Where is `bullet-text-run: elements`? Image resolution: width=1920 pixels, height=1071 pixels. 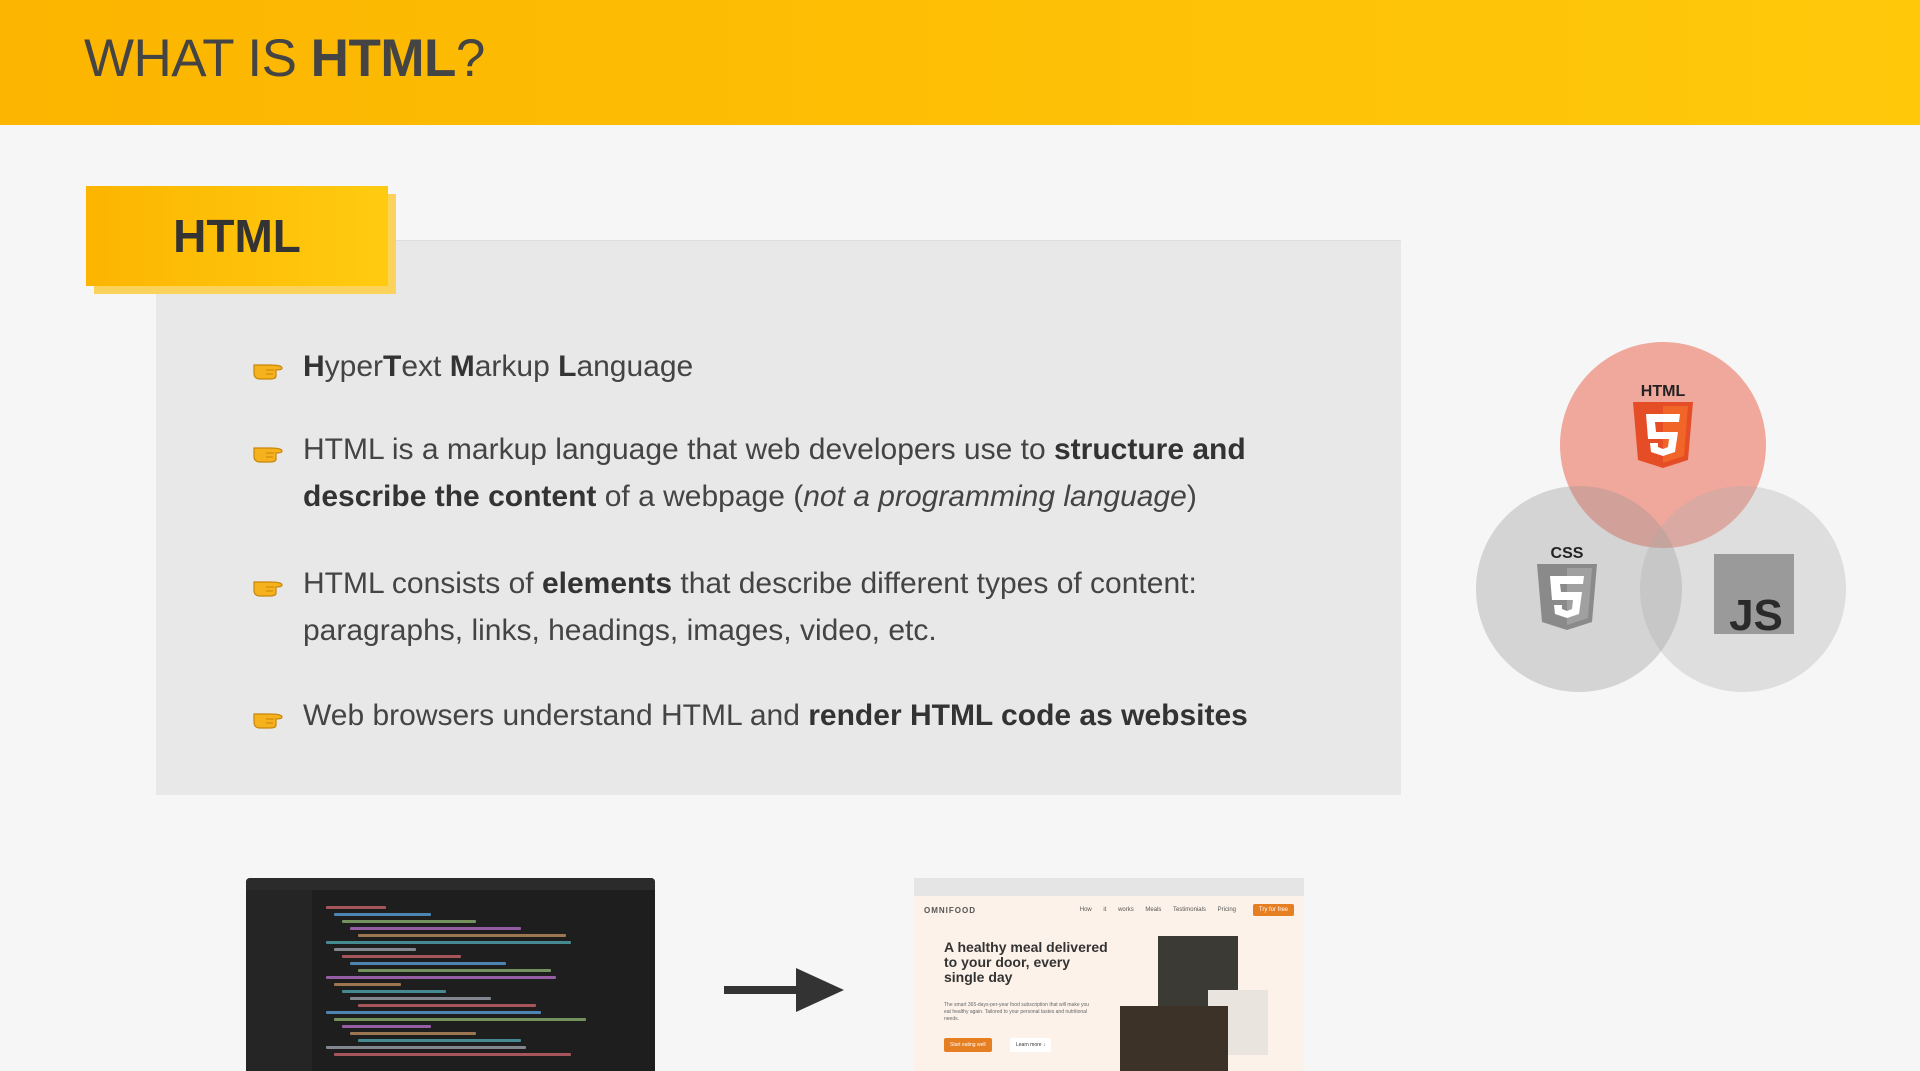 bullet-text-run: elements is located at coordinates (607, 583).